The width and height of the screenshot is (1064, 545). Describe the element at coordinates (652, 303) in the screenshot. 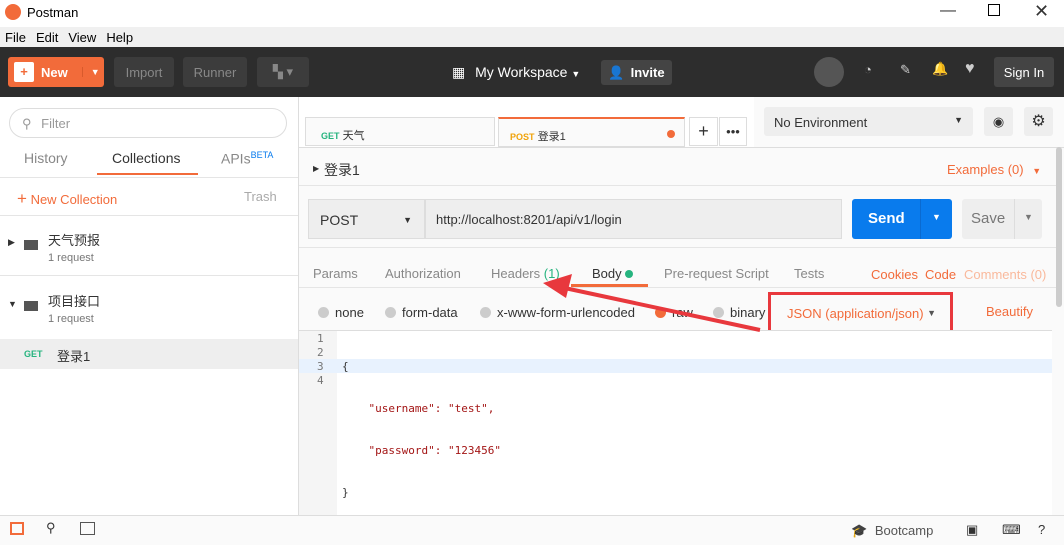

I see `annotation-arrow` at that location.